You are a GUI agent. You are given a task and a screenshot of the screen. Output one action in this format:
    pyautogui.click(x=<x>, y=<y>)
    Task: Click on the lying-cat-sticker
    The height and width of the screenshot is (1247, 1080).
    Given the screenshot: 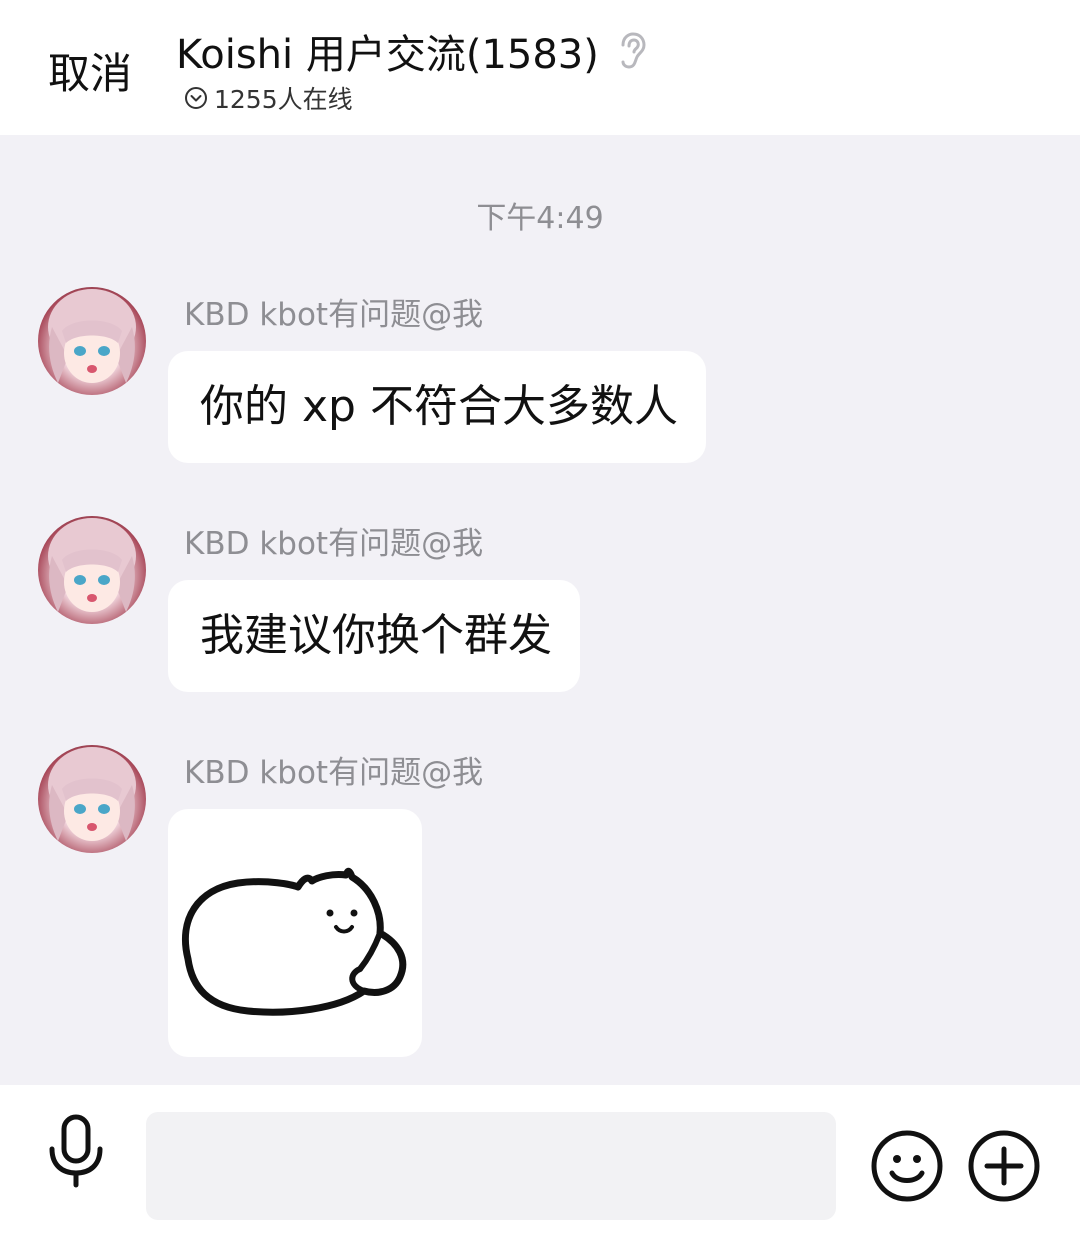 What is the action you would take?
    pyautogui.click(x=294, y=941)
    